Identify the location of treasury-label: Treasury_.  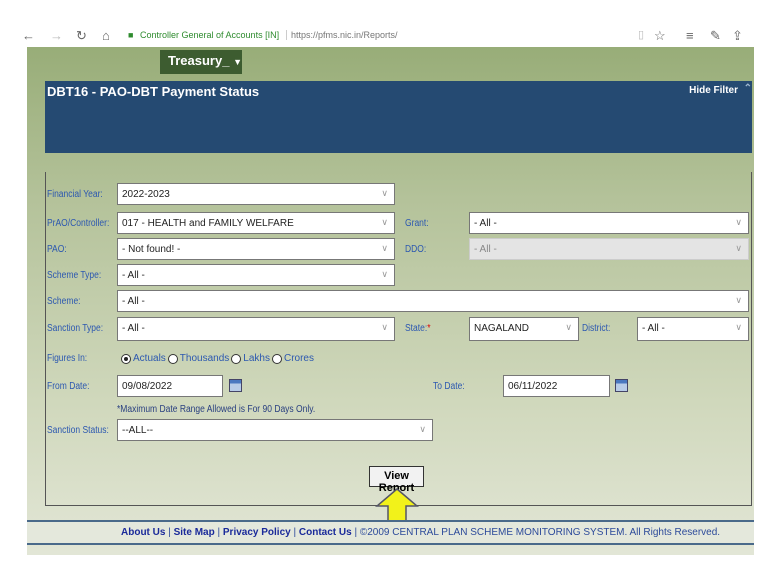
(199, 60).